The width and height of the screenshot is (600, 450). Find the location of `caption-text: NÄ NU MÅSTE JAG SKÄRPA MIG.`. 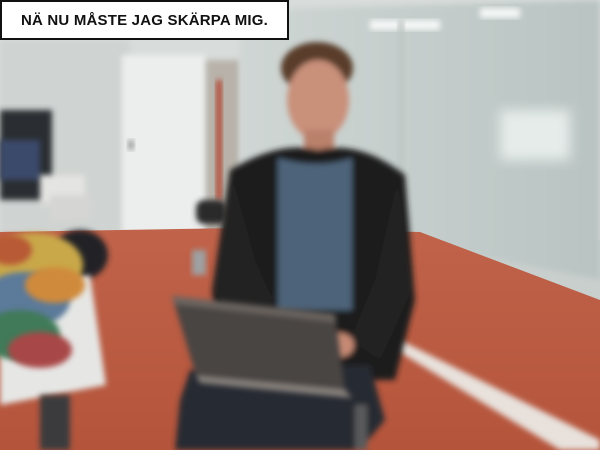

caption-text: NÄ NU MÅSTE JAG SKÄRPA MIG. is located at coordinates (144, 20).